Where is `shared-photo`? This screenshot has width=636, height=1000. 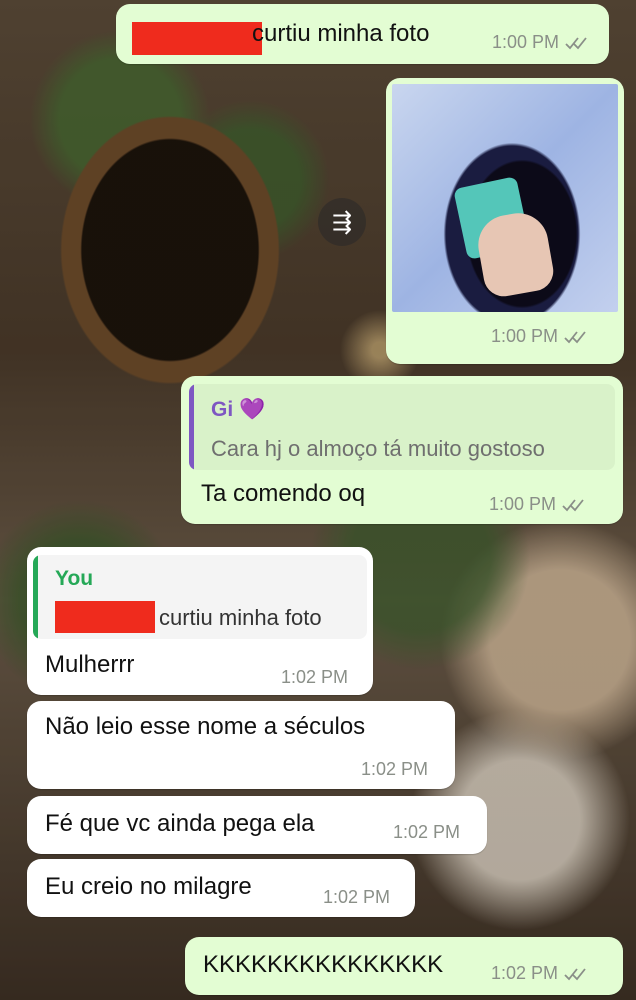
shared-photo is located at coordinates (505, 198).